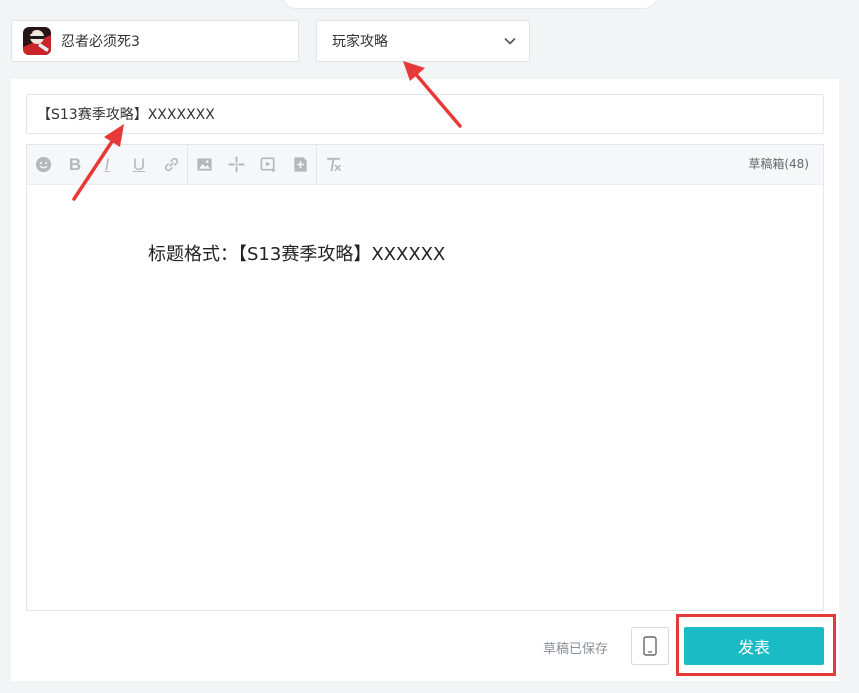  What do you see at coordinates (75, 164) in the screenshot?
I see `bold-icon: B` at bounding box center [75, 164].